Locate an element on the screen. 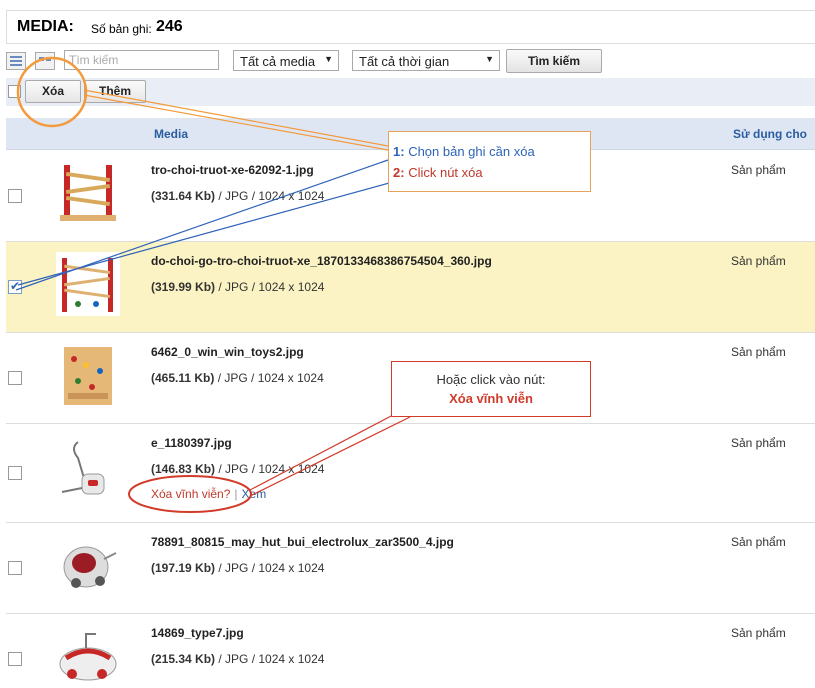 The height and width of the screenshot is (688, 815). file-size: (197.19 Kb) is located at coordinates (183, 568).